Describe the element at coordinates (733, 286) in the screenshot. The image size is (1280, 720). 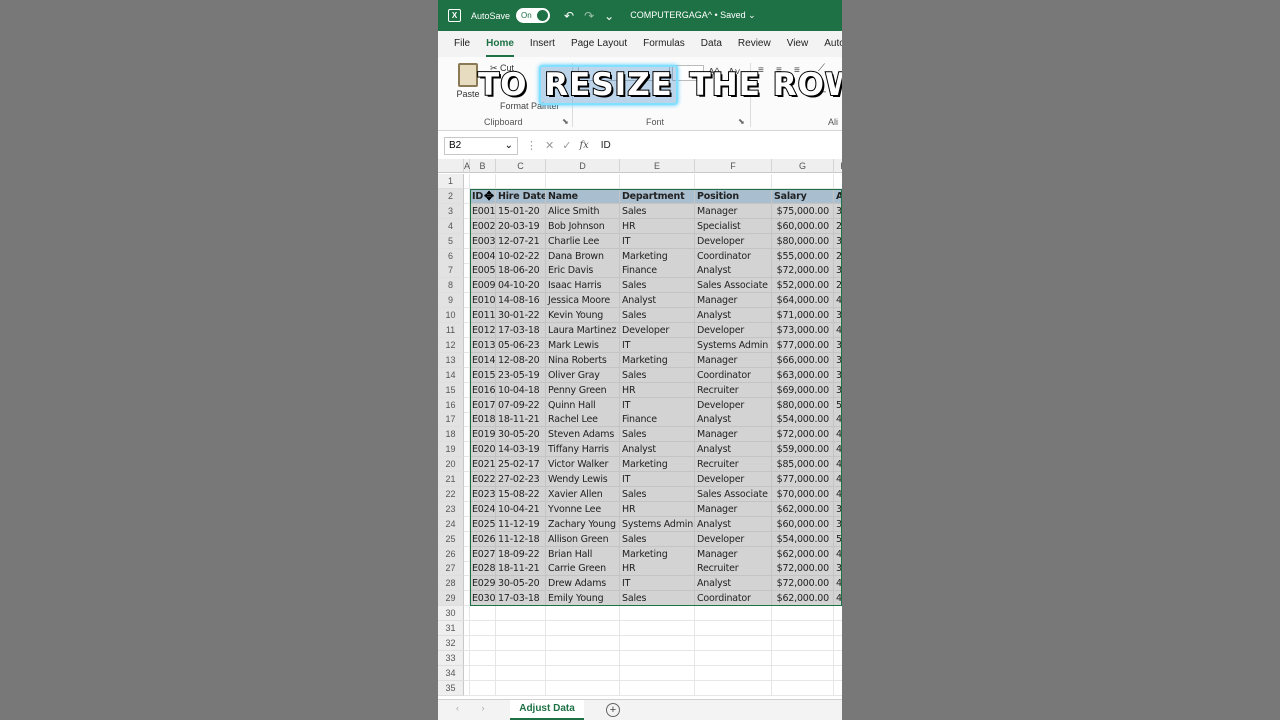
I see `table-cell: Sales Associate` at that location.